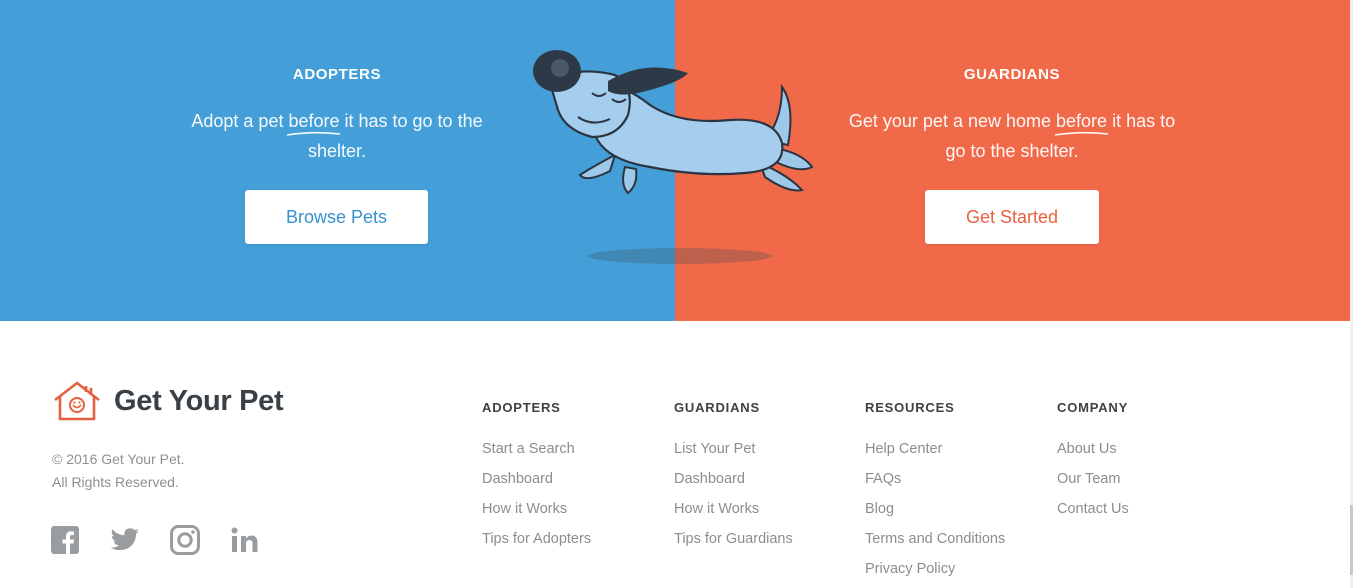 This screenshot has width=1353, height=588. What do you see at coordinates (935, 509) in the screenshot?
I see `footer-link: Blog` at bounding box center [935, 509].